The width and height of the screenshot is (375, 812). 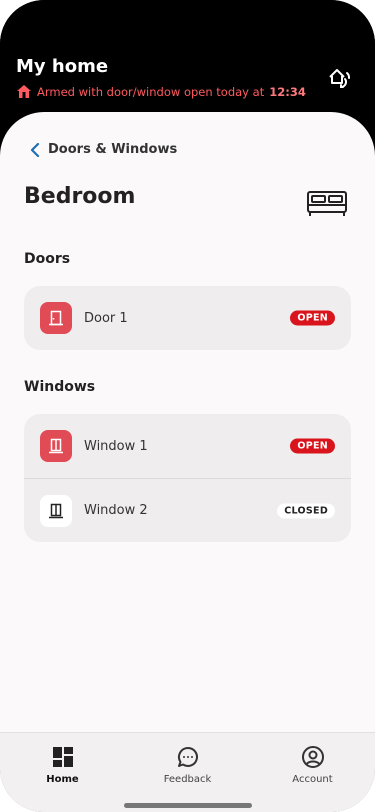 I want to click on doors-card: Door 1 OPEN, so click(x=187, y=318).